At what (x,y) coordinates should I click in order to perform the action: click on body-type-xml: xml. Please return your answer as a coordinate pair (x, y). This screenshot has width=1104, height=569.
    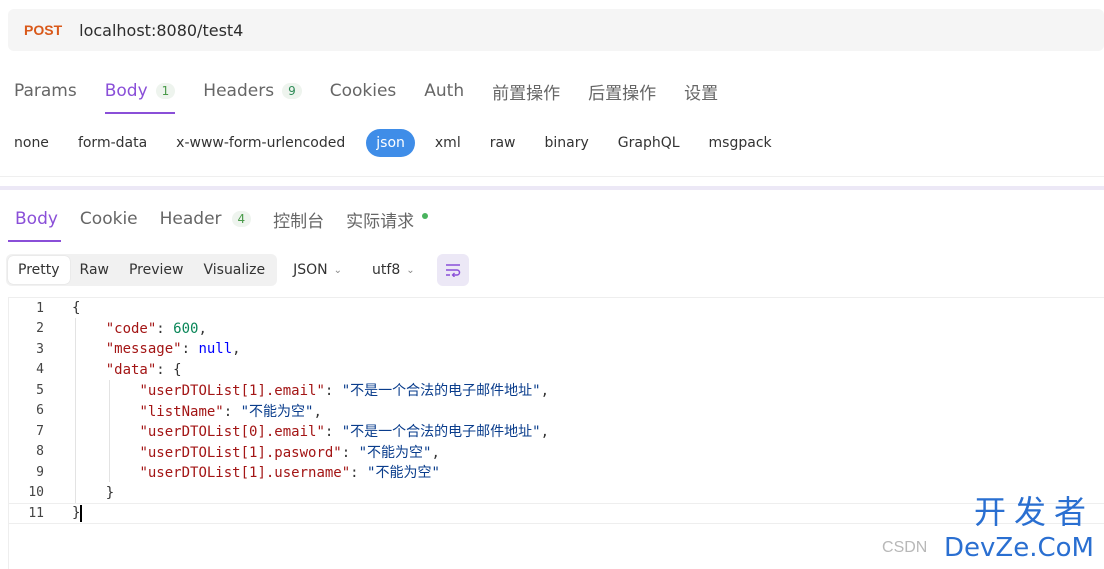
    Looking at the image, I should click on (448, 143).